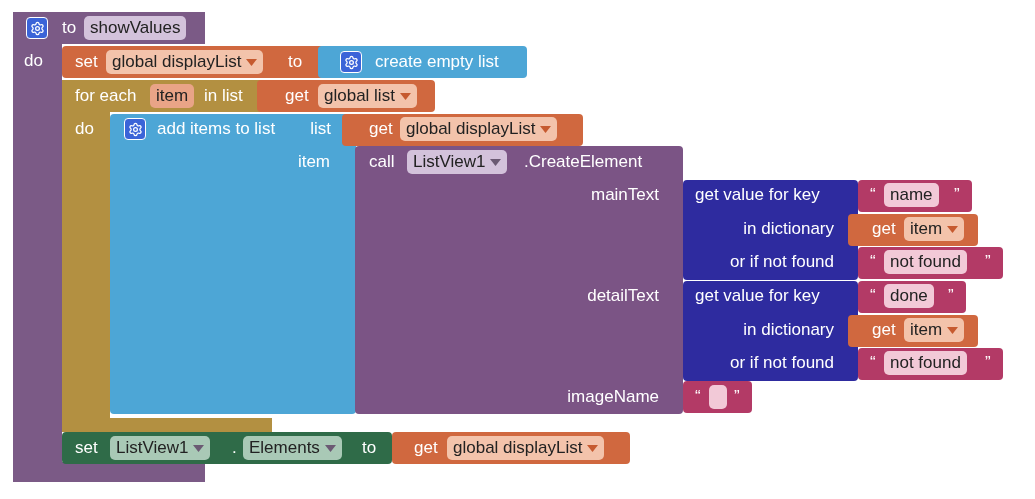  Describe the element at coordinates (382, 162) in the screenshot. I see `keyword-label: call` at that location.